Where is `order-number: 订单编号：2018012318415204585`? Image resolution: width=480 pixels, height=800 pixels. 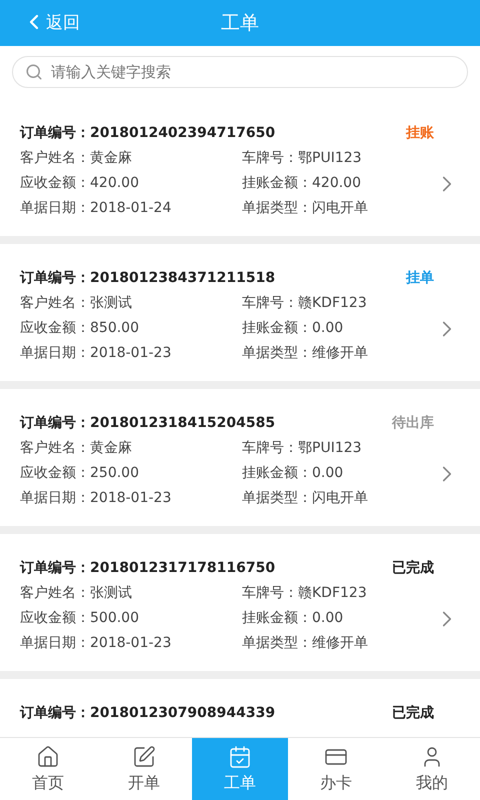 order-number: 订单编号：2018012318415204585 is located at coordinates (148, 423).